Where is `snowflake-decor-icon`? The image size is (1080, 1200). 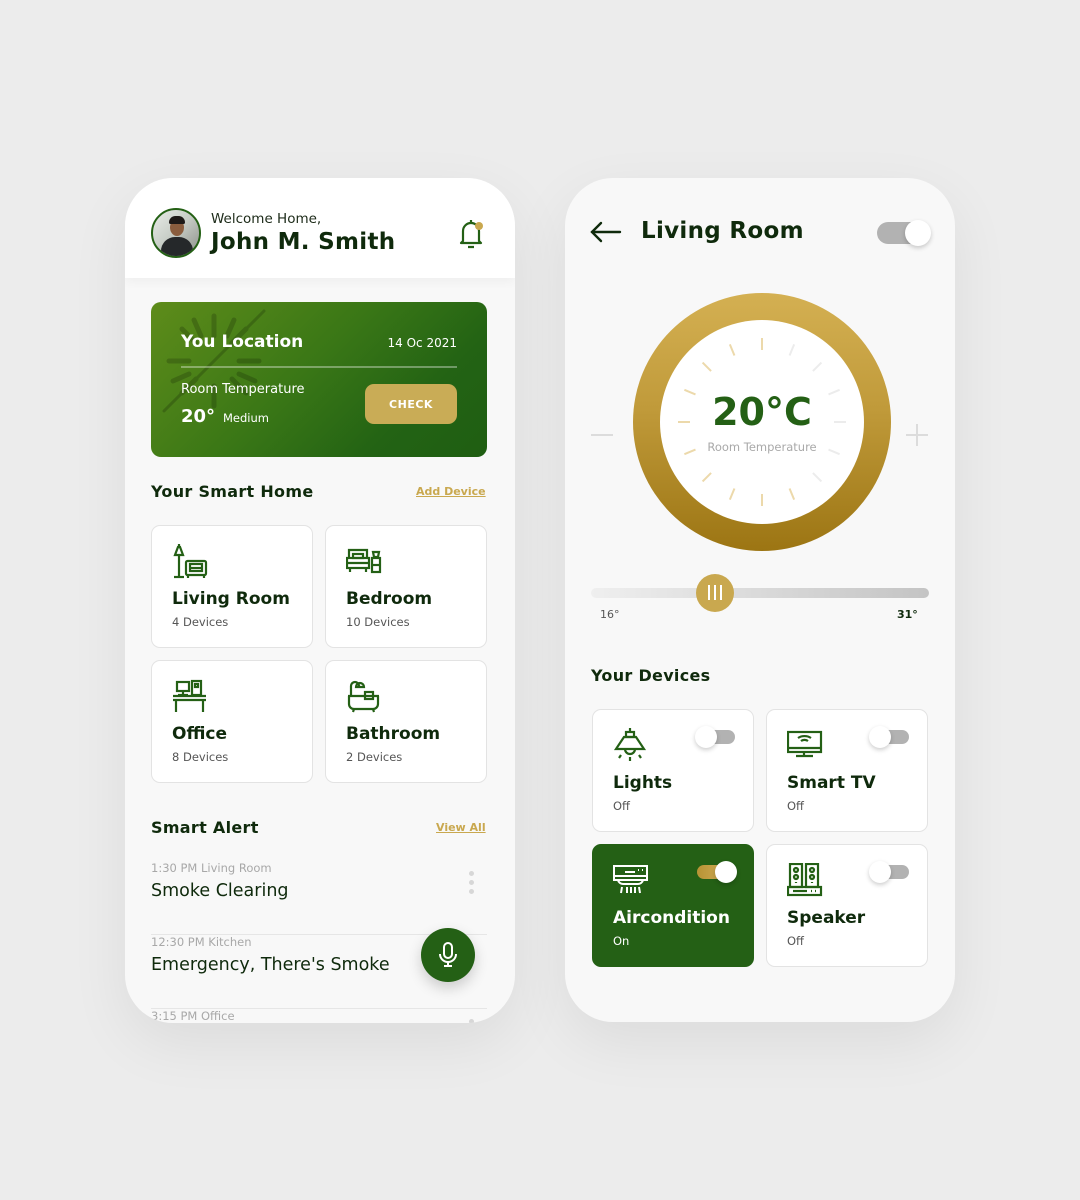
snowflake-decor-icon is located at coordinates (214, 361).